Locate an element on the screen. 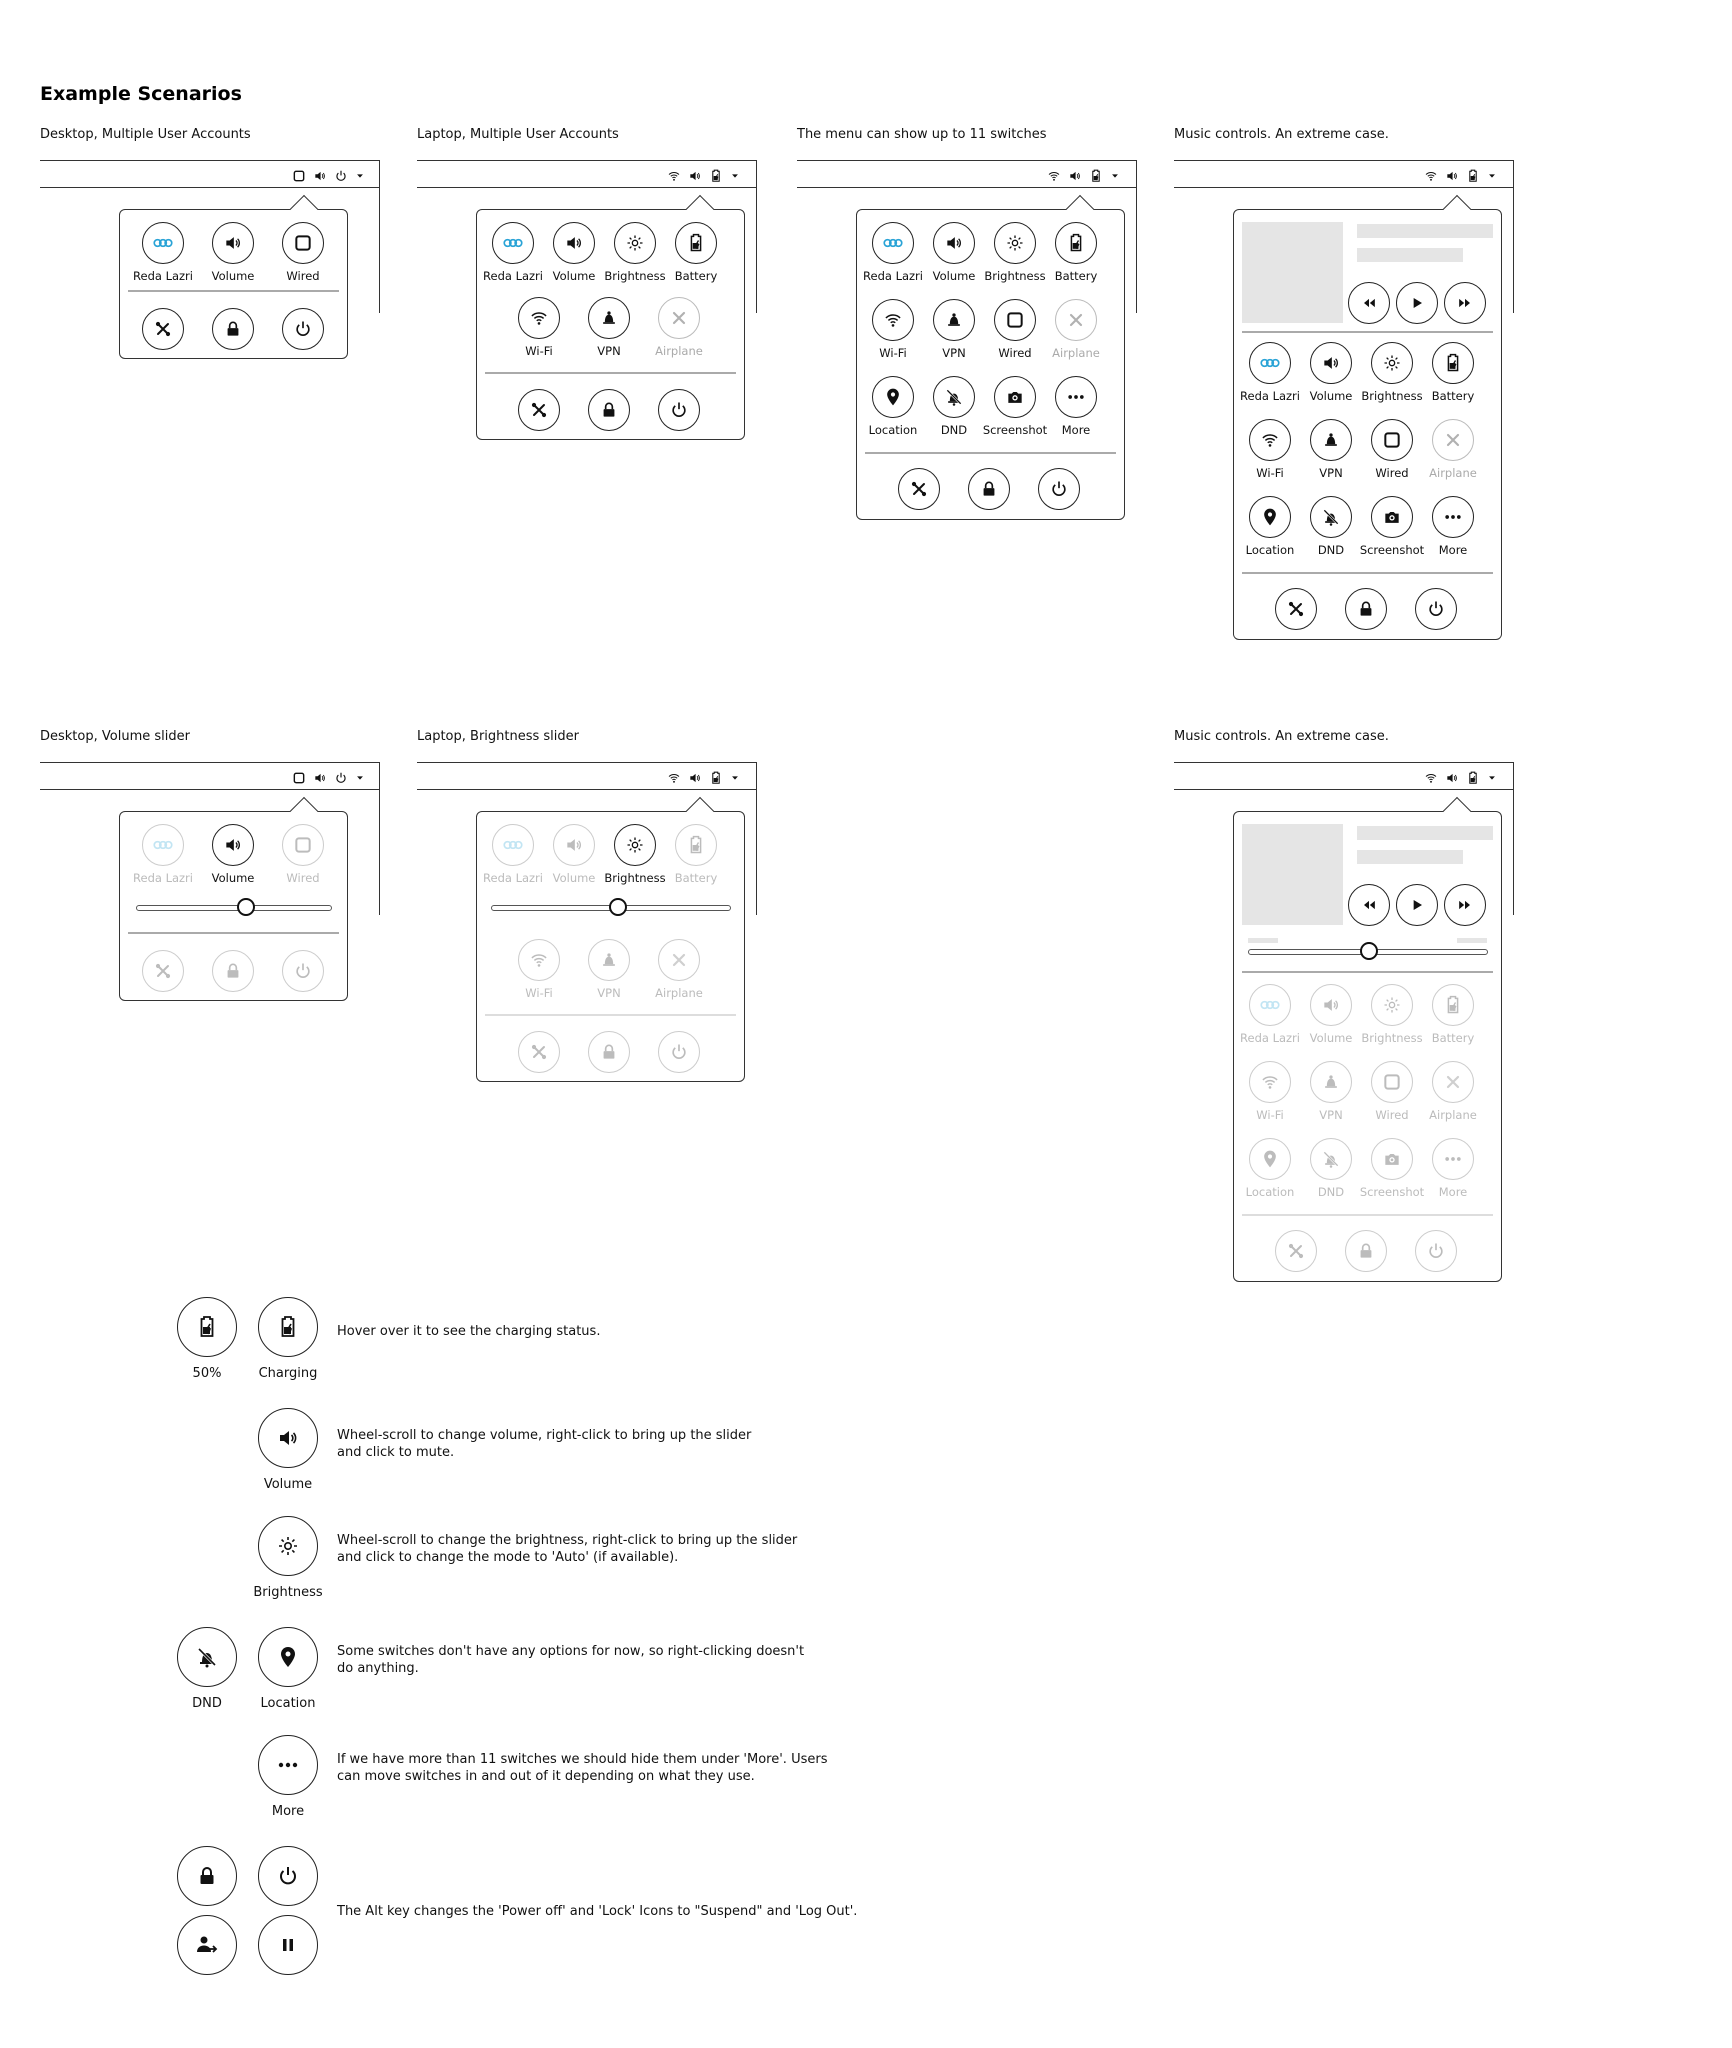  seek-slider is located at coordinates (1368, 951).